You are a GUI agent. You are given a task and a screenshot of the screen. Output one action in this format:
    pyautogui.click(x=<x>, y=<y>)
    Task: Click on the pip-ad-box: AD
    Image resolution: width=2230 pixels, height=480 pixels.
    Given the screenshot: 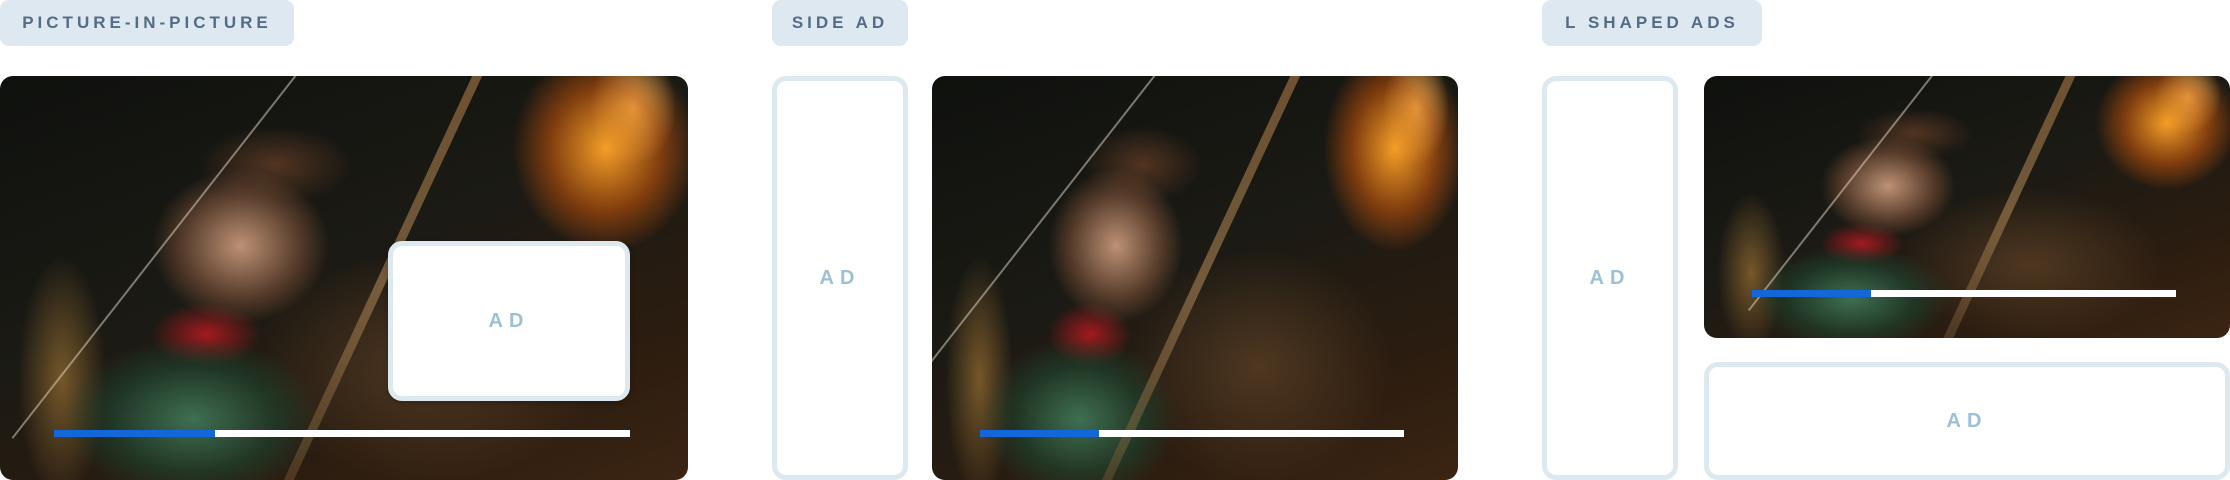 What is the action you would take?
    pyautogui.click(x=509, y=321)
    